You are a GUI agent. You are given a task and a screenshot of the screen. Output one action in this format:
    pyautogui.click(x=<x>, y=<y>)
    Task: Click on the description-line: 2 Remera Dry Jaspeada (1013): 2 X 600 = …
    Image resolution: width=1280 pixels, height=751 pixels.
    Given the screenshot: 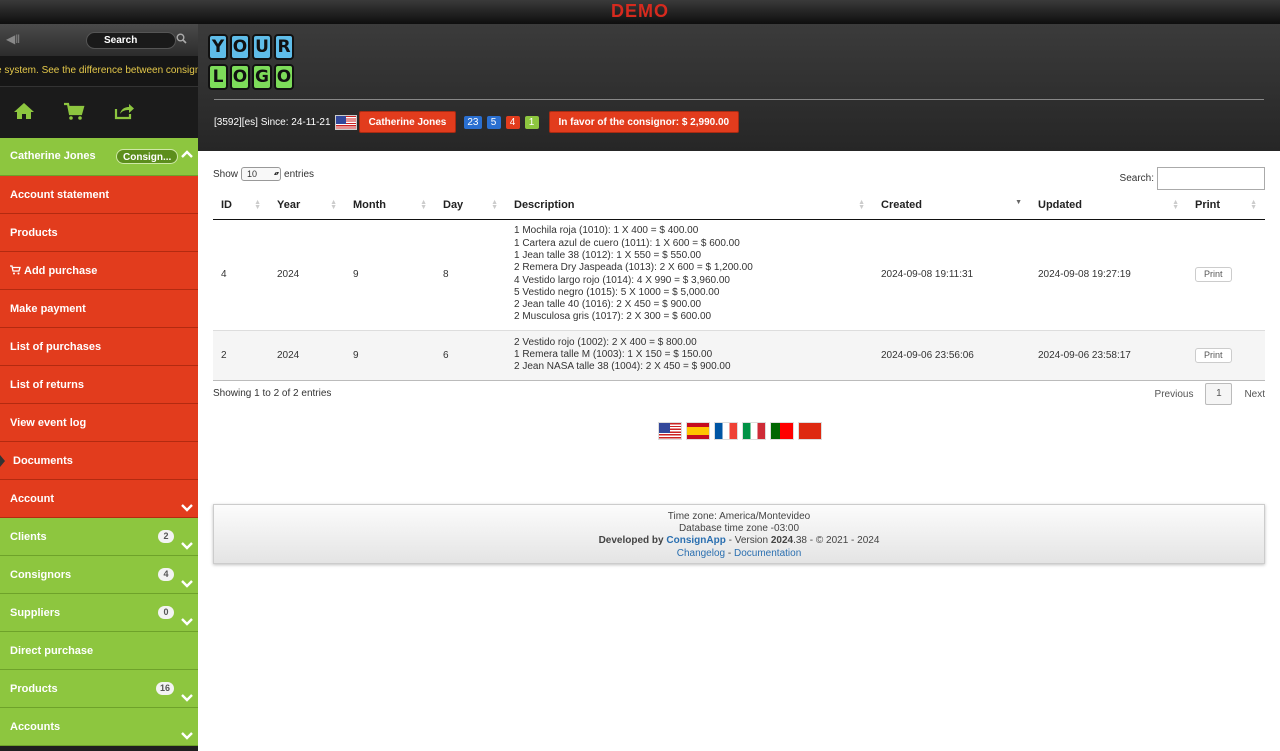 What is the action you would take?
    pyautogui.click(x=633, y=268)
    